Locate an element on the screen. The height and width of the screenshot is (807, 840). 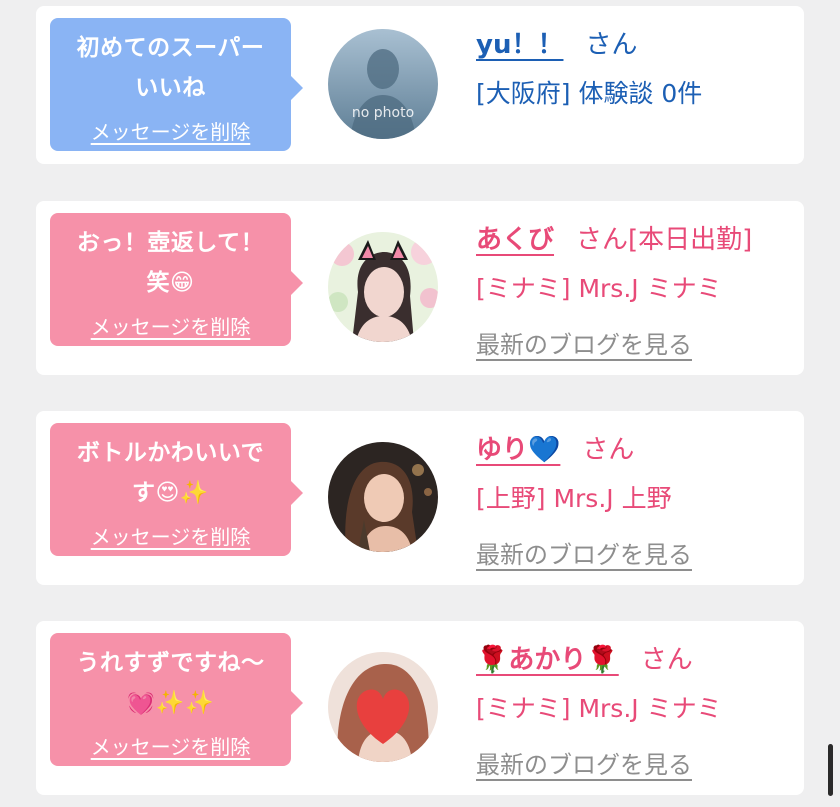
portrait-photo-icon is located at coordinates (383, 497).